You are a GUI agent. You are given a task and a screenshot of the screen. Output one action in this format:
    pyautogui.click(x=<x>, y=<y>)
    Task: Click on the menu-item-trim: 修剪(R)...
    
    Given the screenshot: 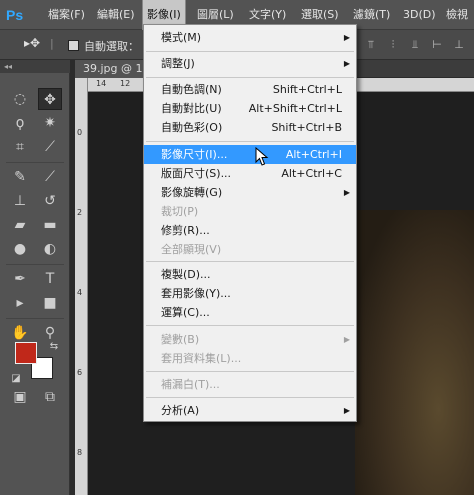 What is the action you would take?
    pyautogui.click(x=250, y=230)
    